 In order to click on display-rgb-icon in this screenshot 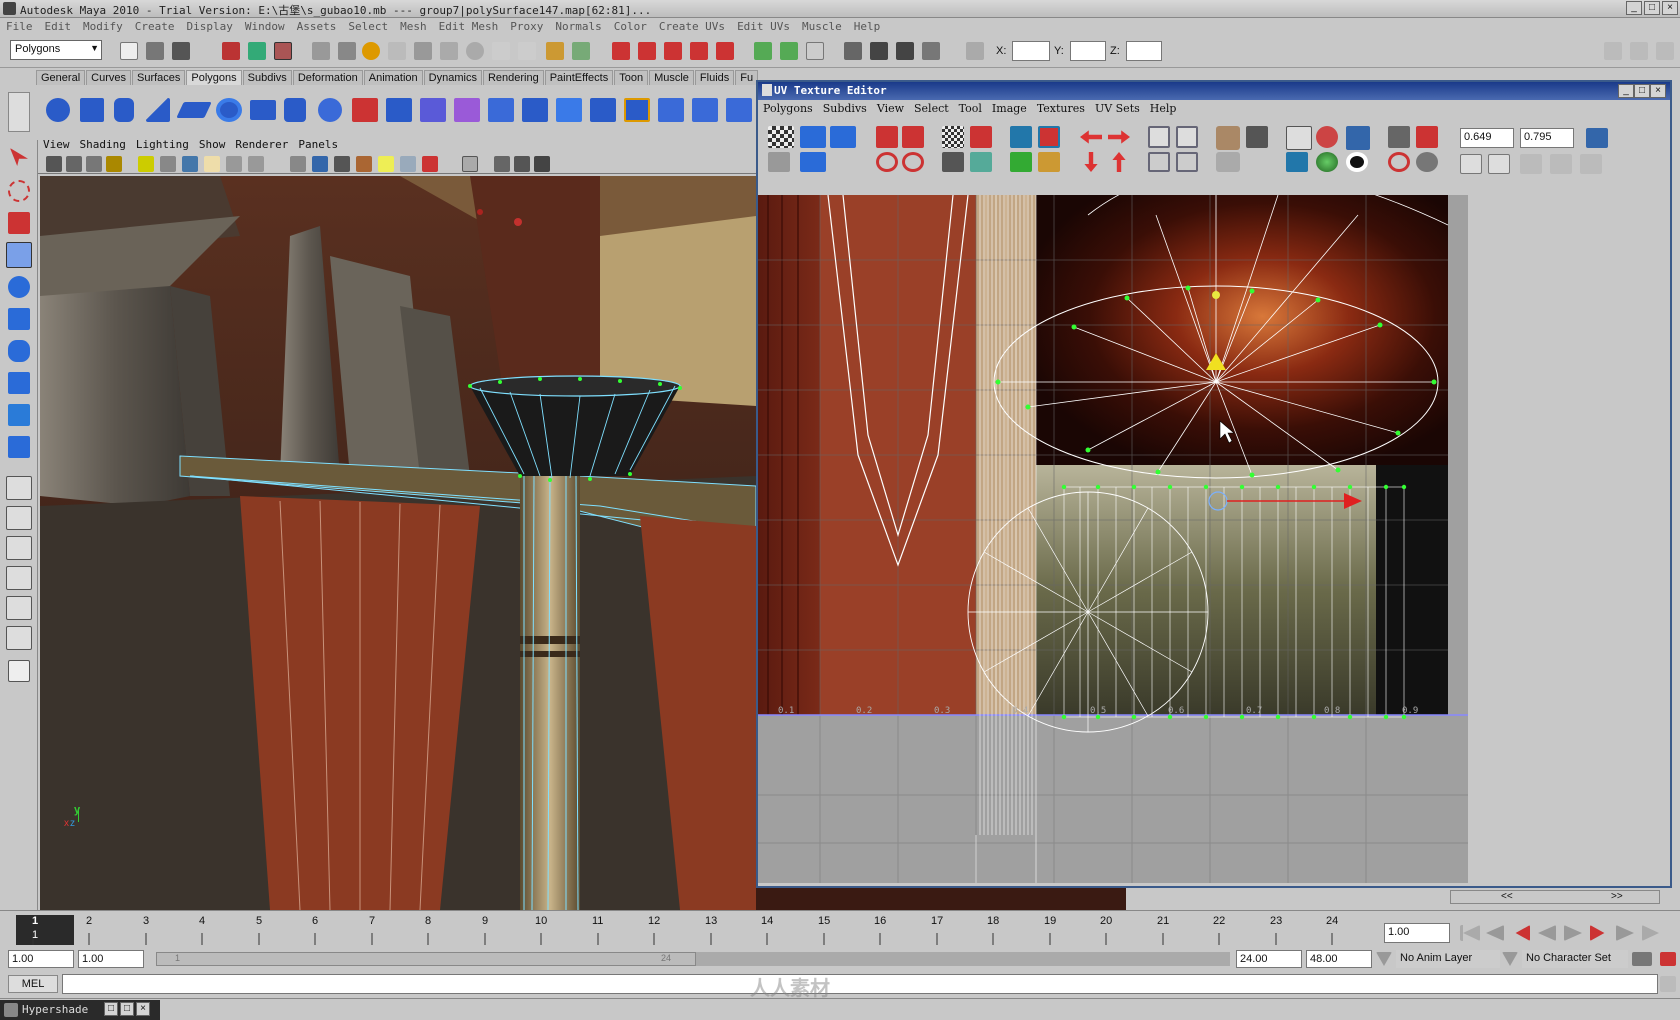, I will do `click(1297, 162)`.